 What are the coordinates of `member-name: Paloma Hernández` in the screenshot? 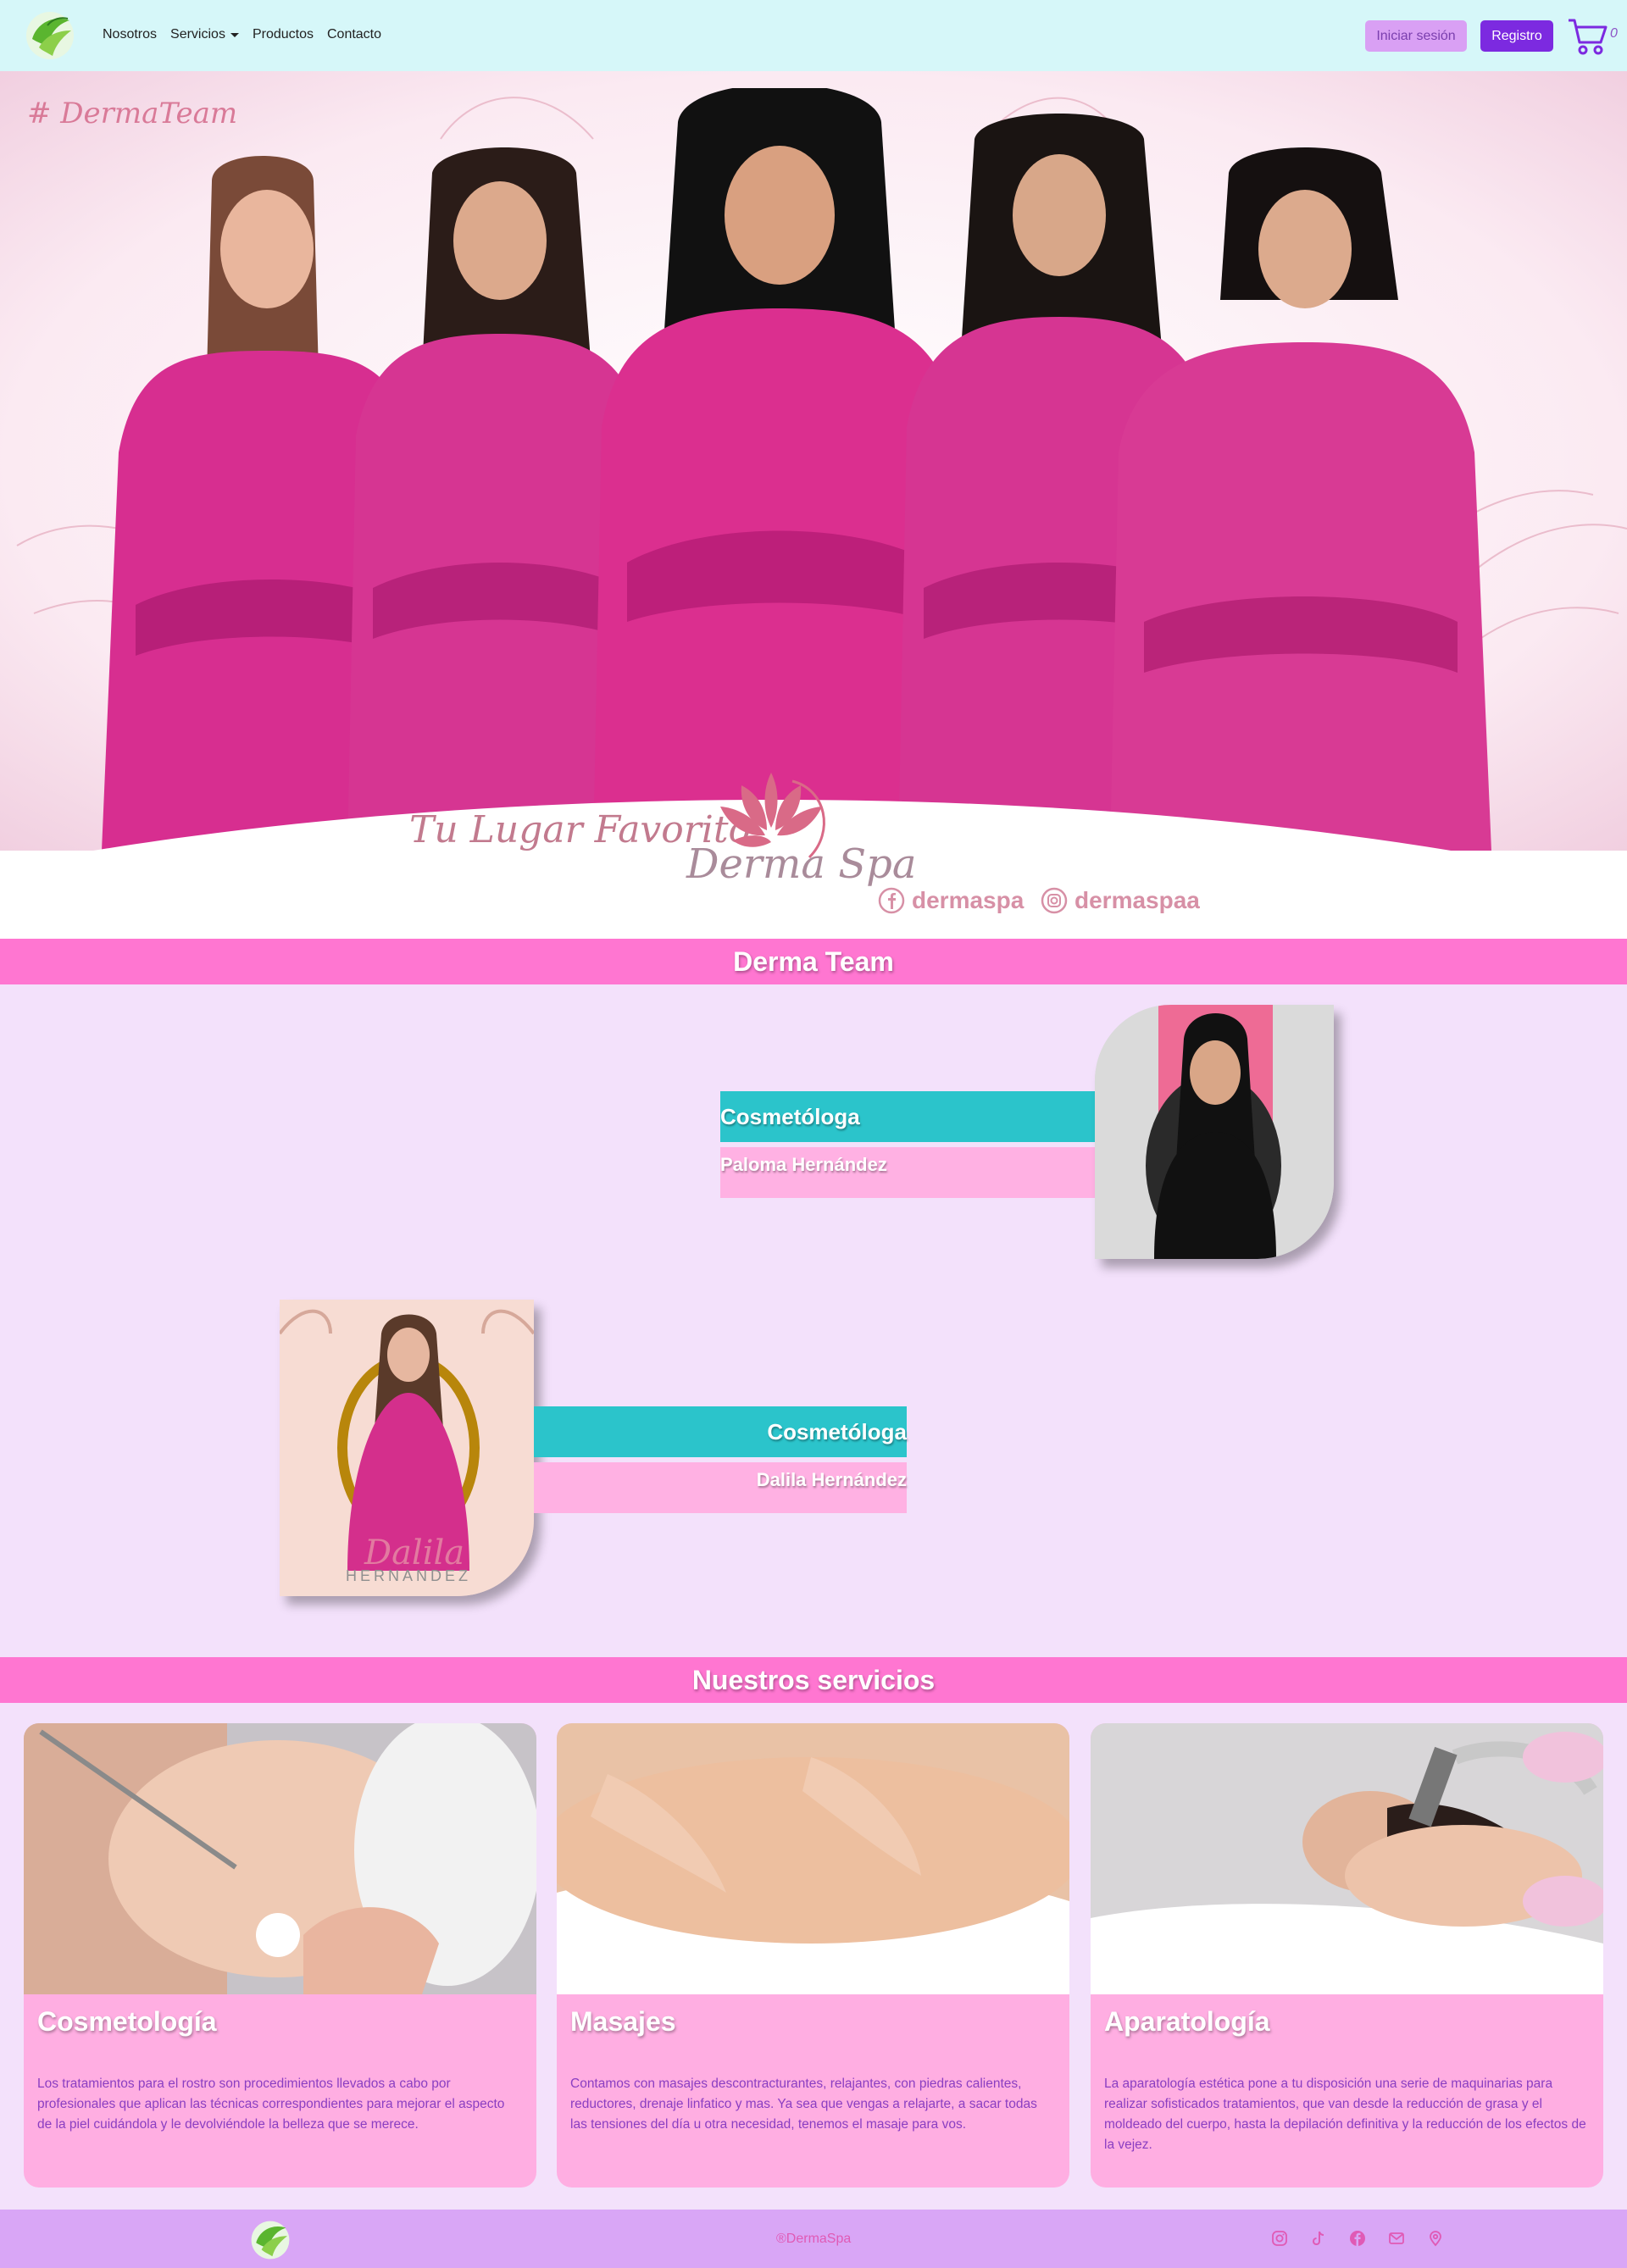 It's located at (907, 1172).